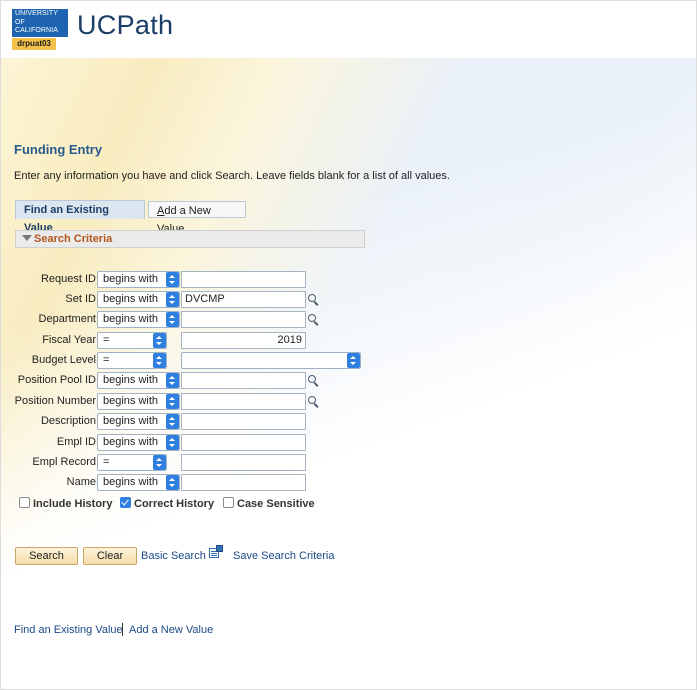 This screenshot has height=690, width=697. Describe the element at coordinates (63, 360) in the screenshot. I see `field-label: Budget Level` at that location.